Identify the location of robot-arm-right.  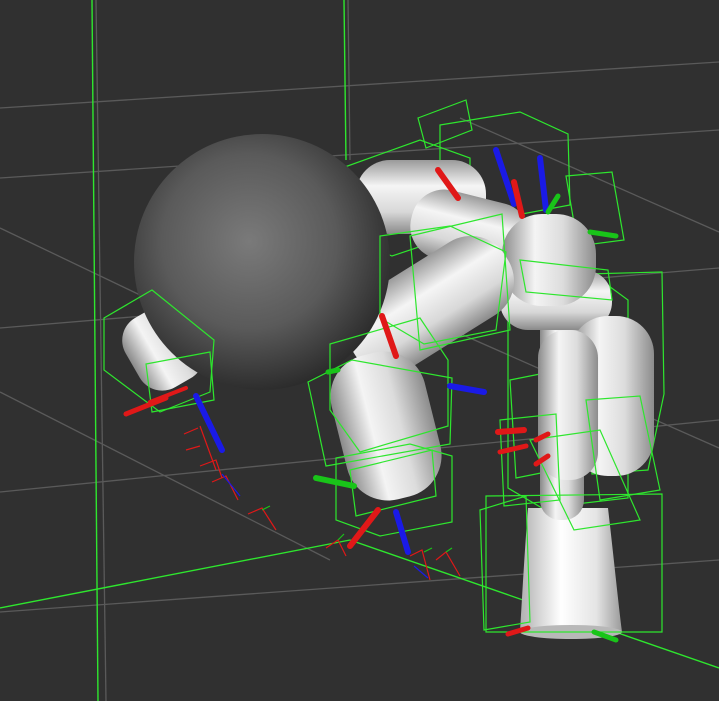
(596, 398).